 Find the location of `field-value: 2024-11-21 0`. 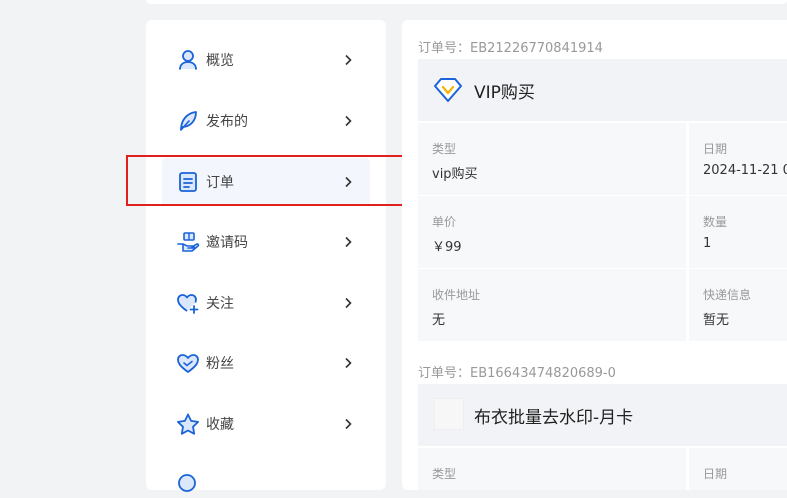

field-value: 2024-11-21 0 is located at coordinates (745, 170).